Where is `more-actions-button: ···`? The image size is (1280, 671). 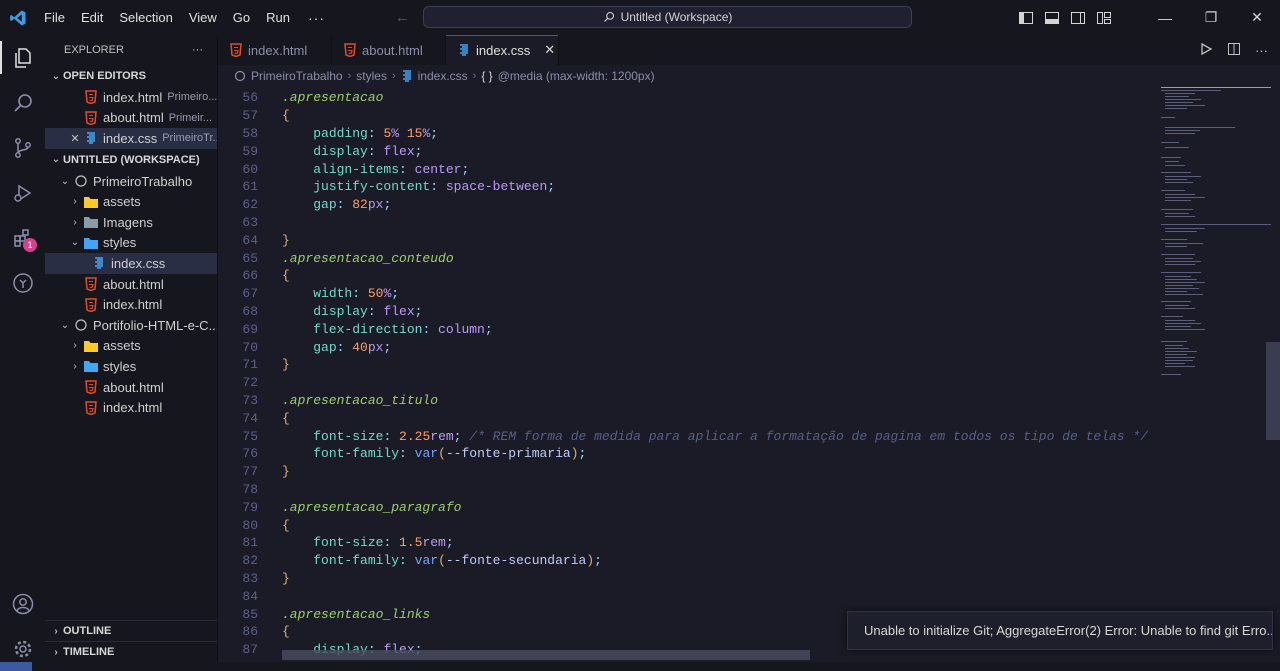
more-actions-button: ··· is located at coordinates (1261, 50).